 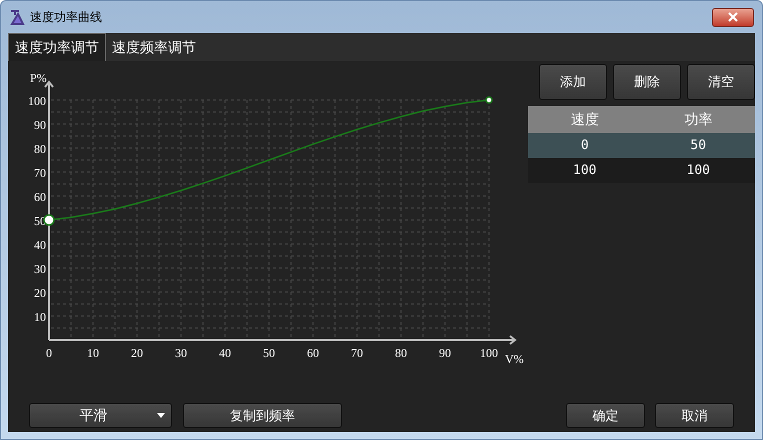 What do you see at coordinates (17, 17) in the screenshot?
I see `tool-icon` at bounding box center [17, 17].